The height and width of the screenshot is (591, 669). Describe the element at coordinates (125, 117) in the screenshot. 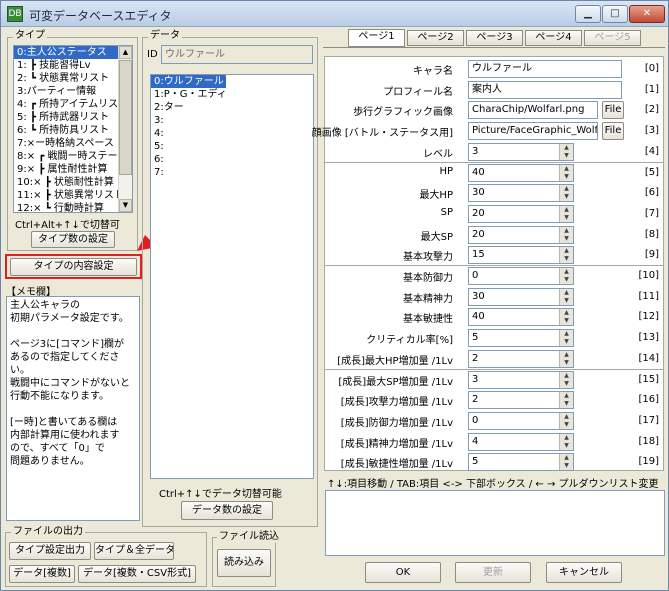

I see `scroll-thumb` at that location.